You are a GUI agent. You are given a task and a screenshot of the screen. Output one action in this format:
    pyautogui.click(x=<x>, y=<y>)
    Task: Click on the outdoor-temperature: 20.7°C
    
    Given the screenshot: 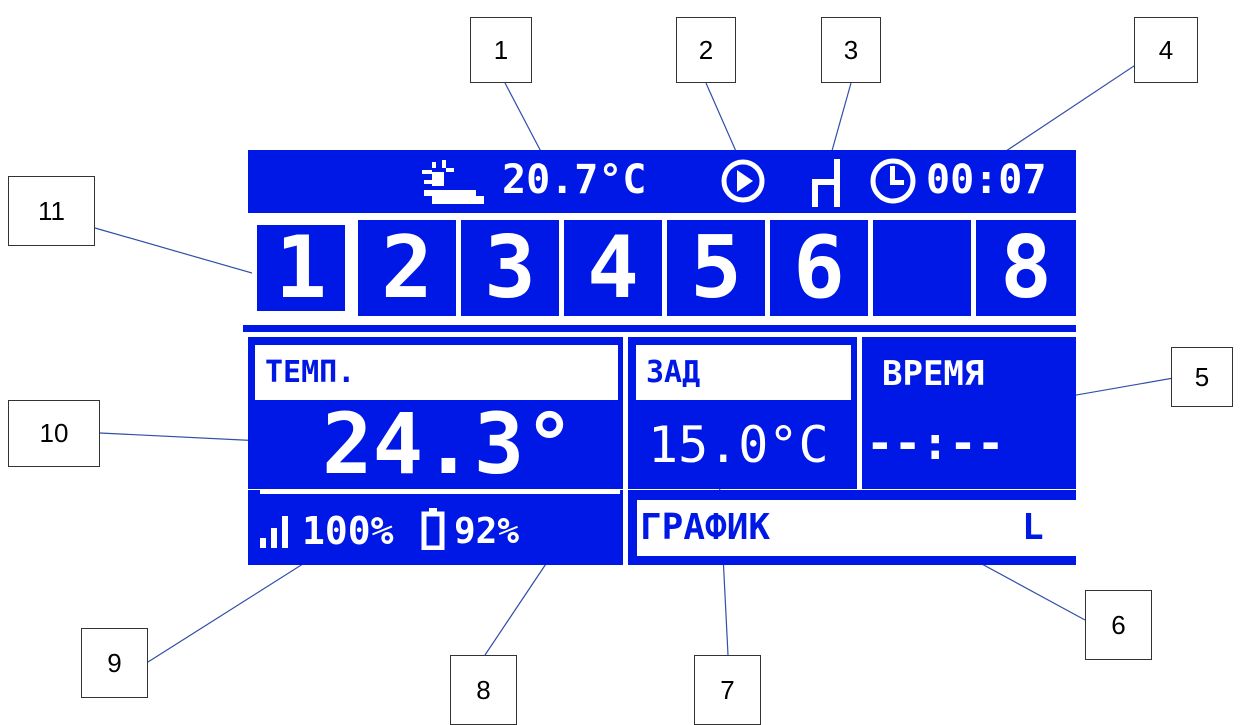 What is the action you would take?
    pyautogui.click(x=574, y=180)
    